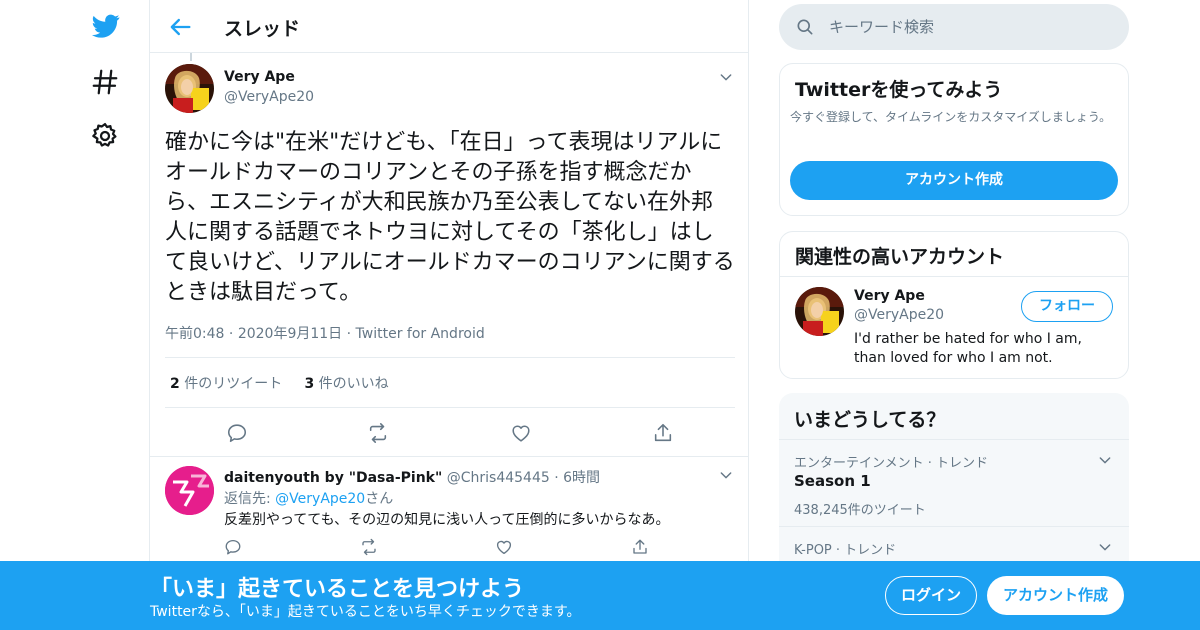  Describe the element at coordinates (420, 334) in the screenshot. I see `tweet-source: Twitter for Android` at that location.